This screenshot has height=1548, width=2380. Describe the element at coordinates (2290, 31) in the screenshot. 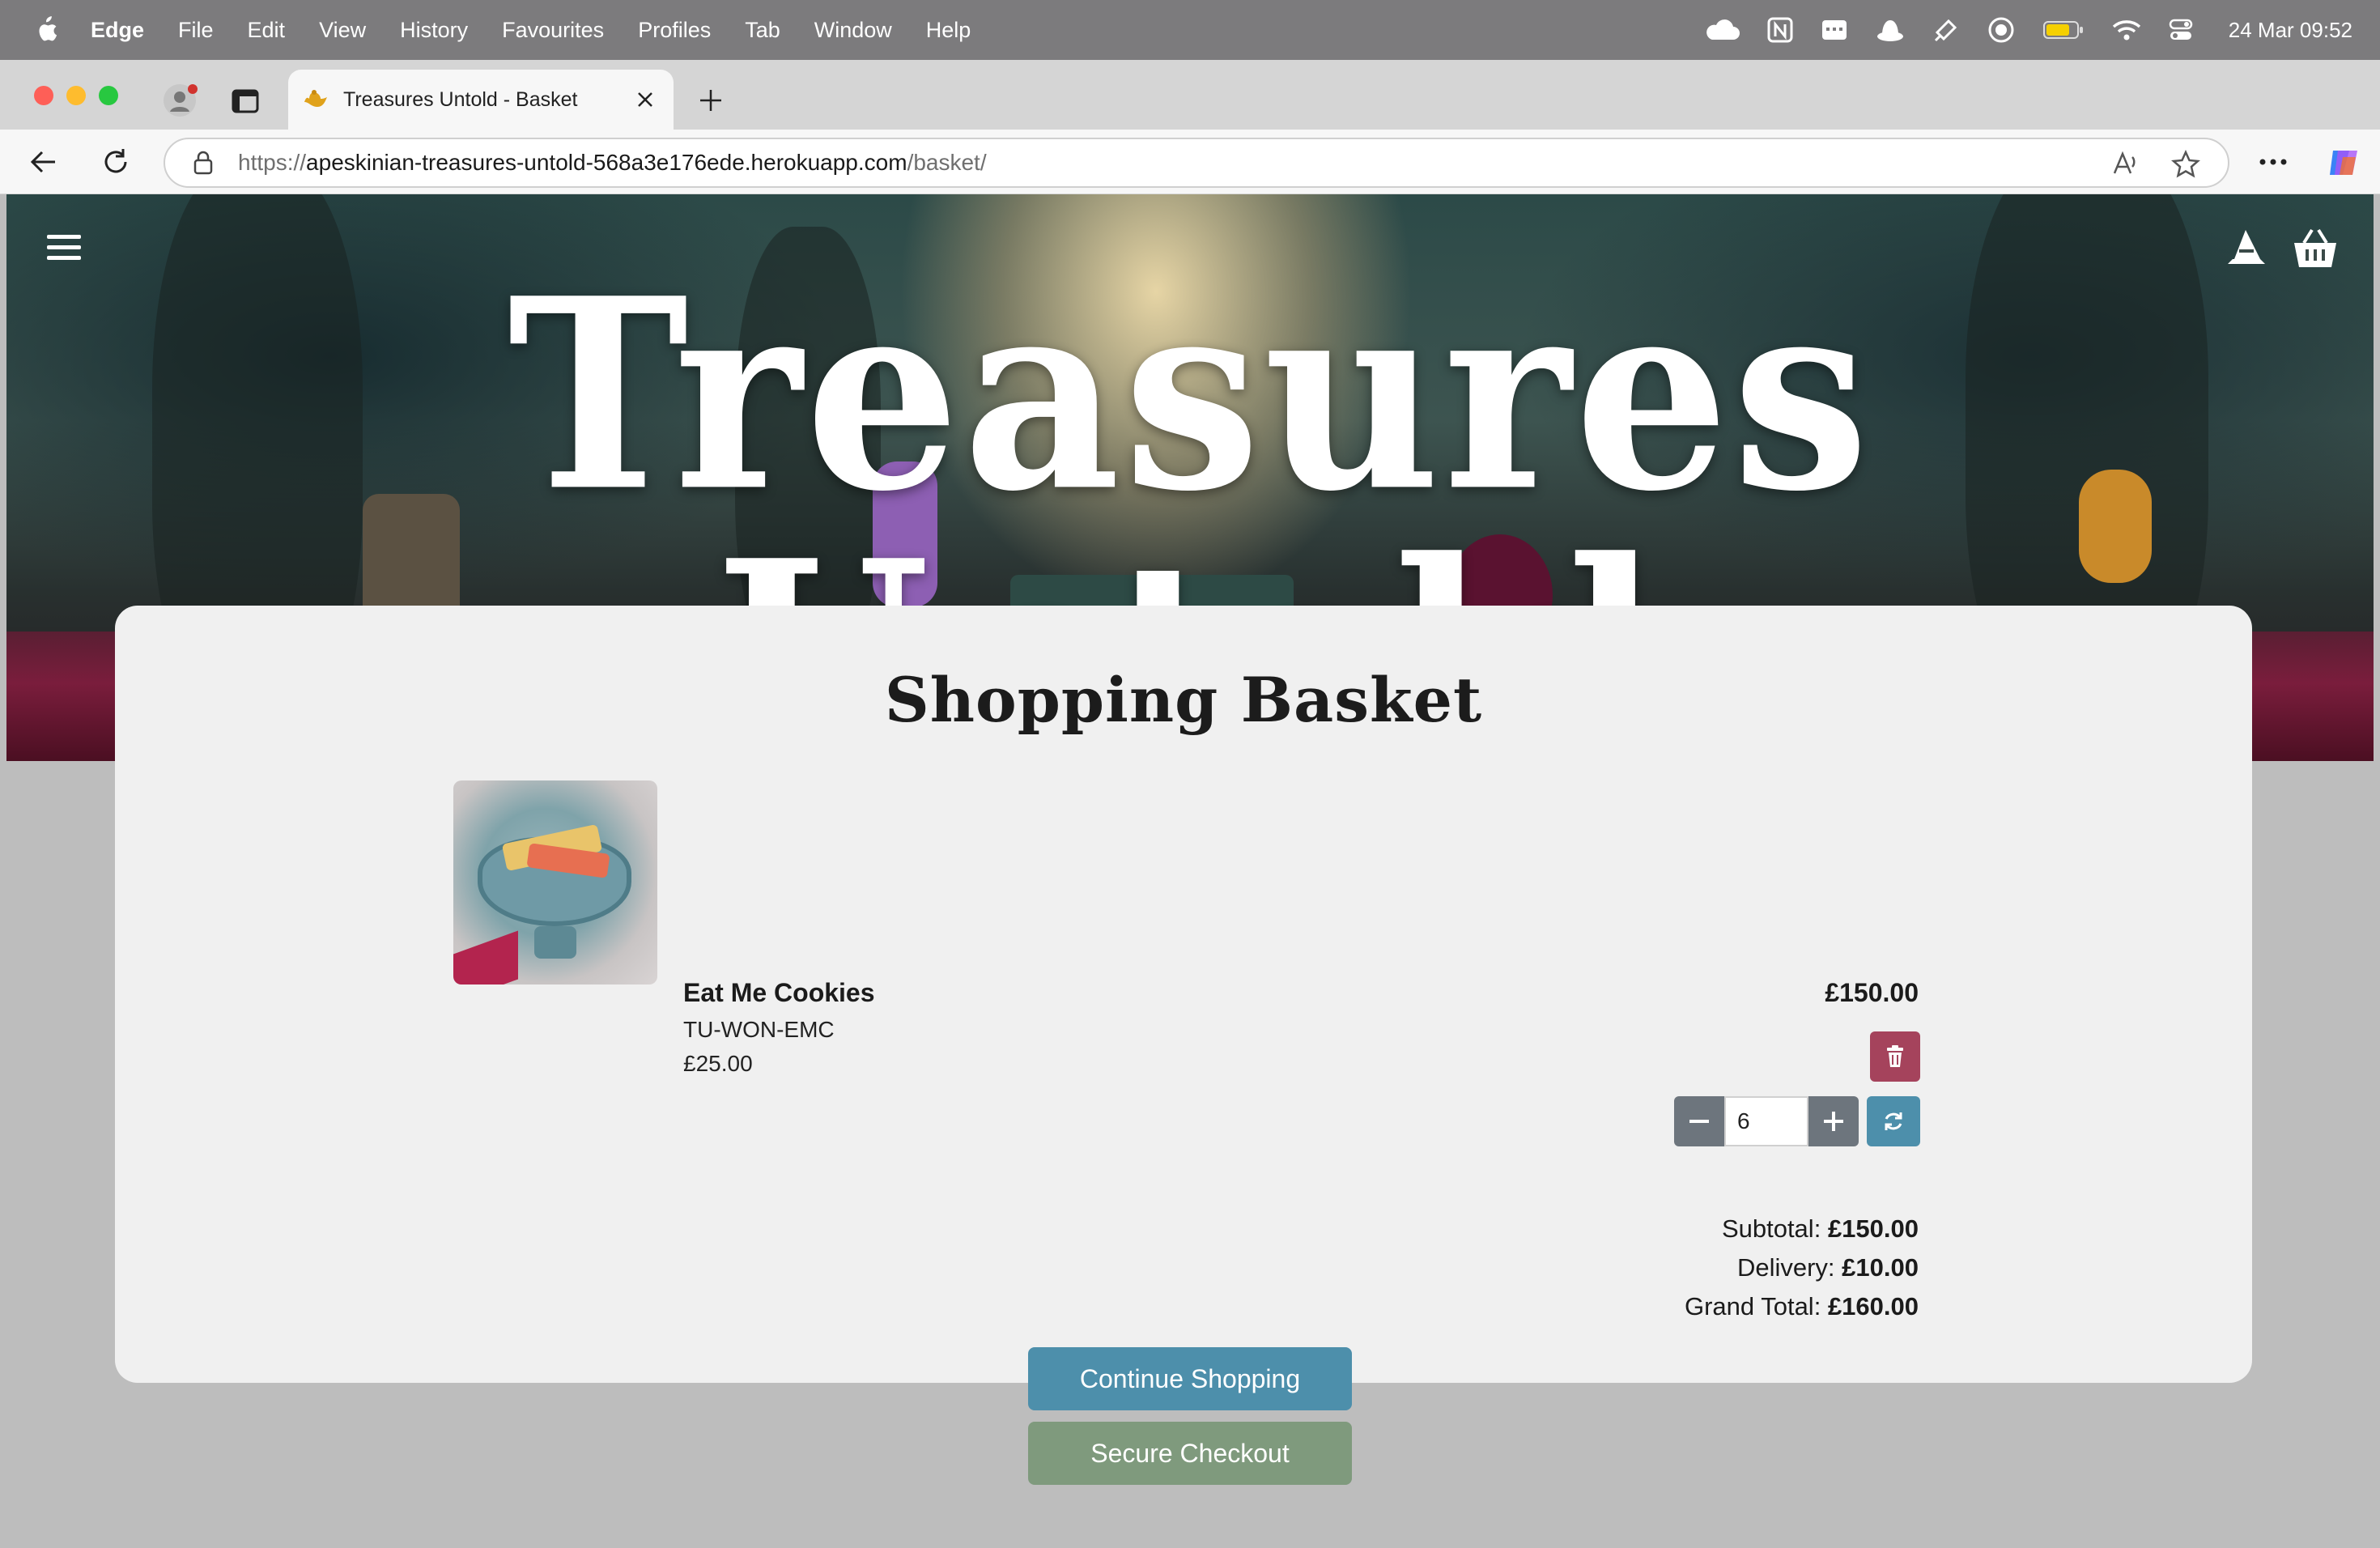

I see `menu-bar-clock: 24 Mar 09:52` at that location.